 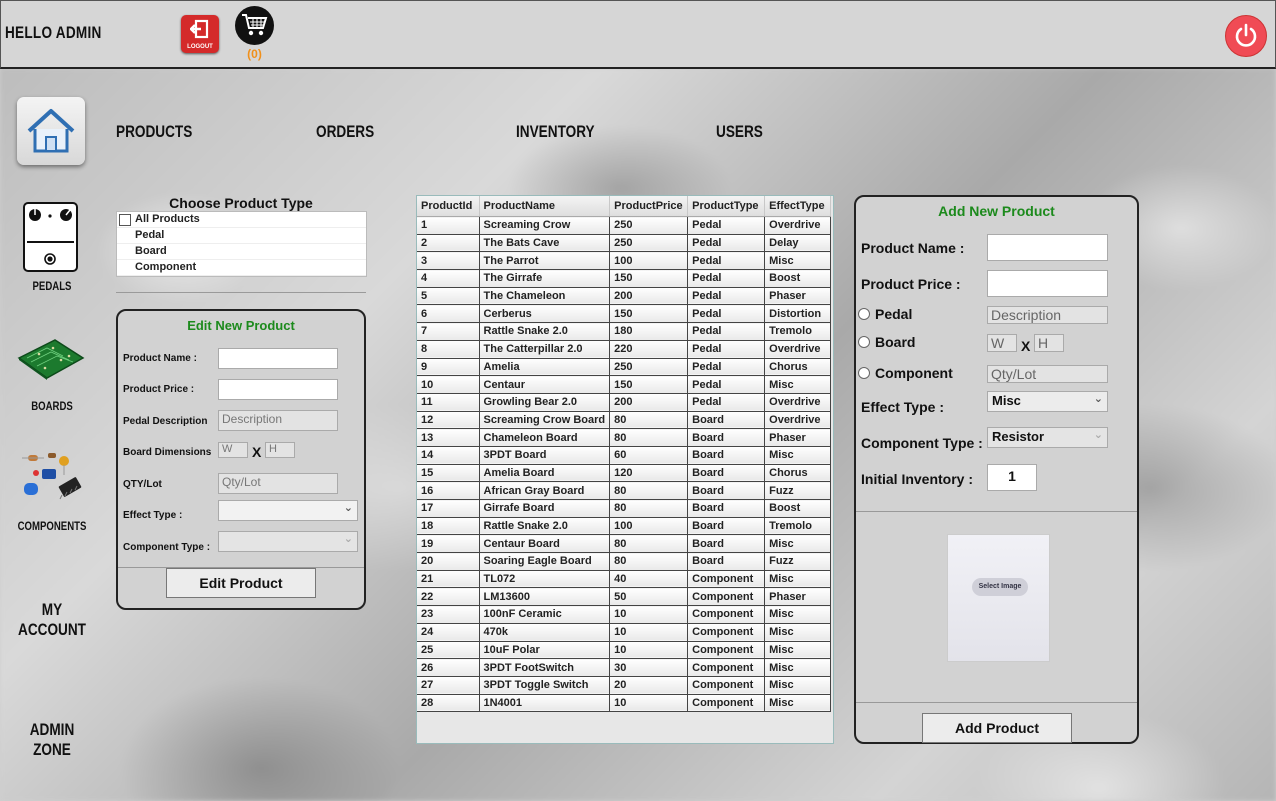 I want to click on table-cell: 19, so click(x=448, y=544).